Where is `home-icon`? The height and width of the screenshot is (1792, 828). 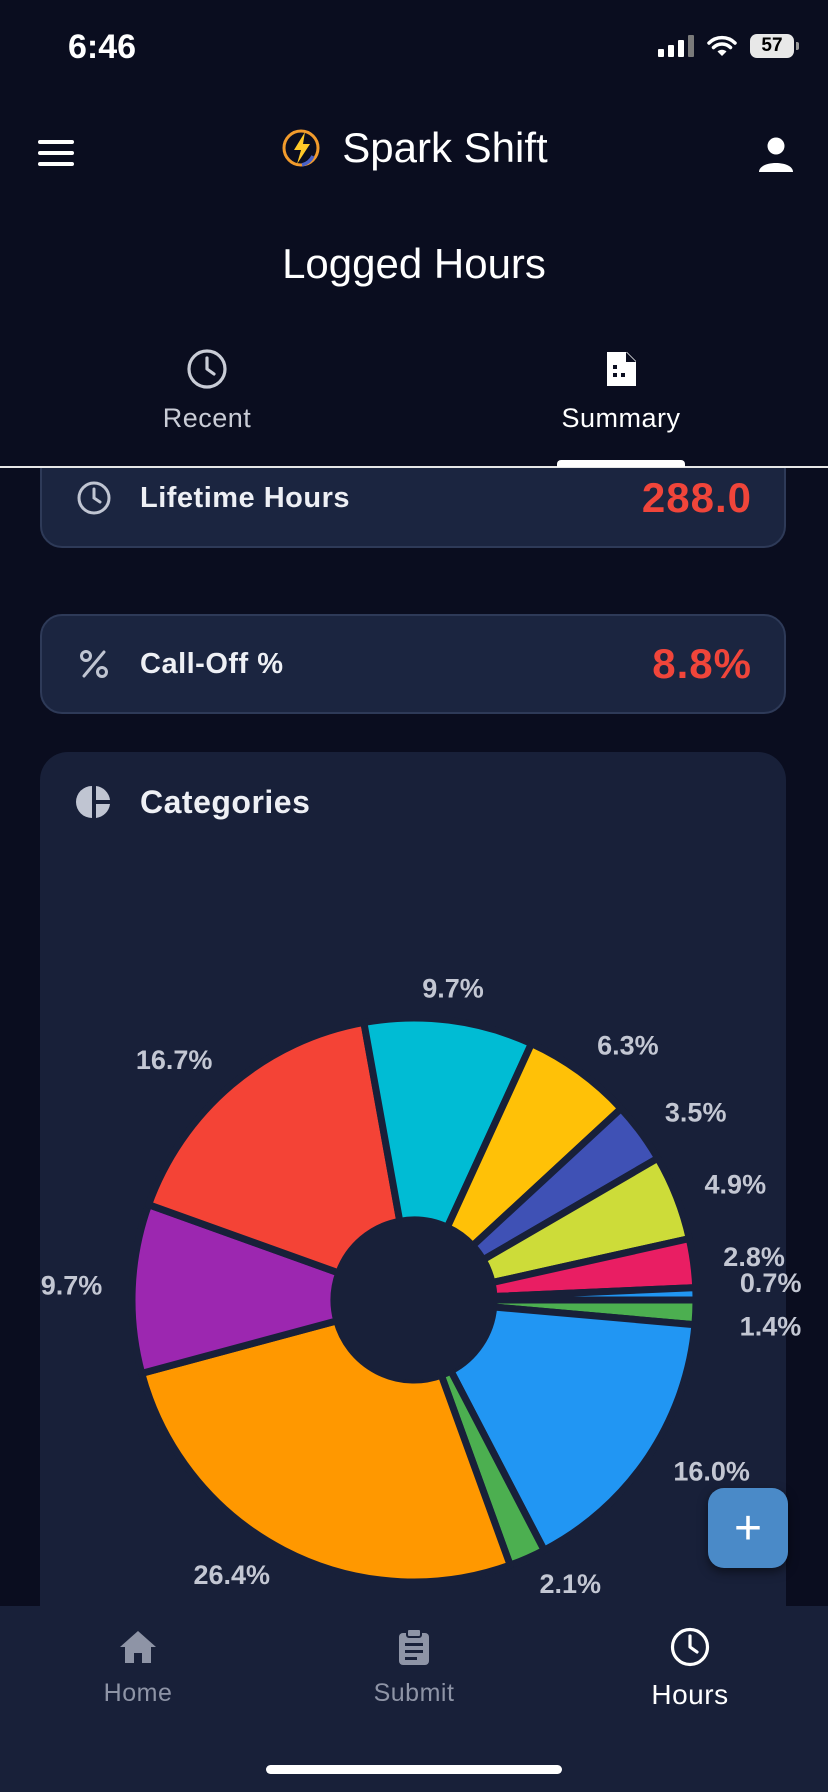
home-icon is located at coordinates (138, 1647).